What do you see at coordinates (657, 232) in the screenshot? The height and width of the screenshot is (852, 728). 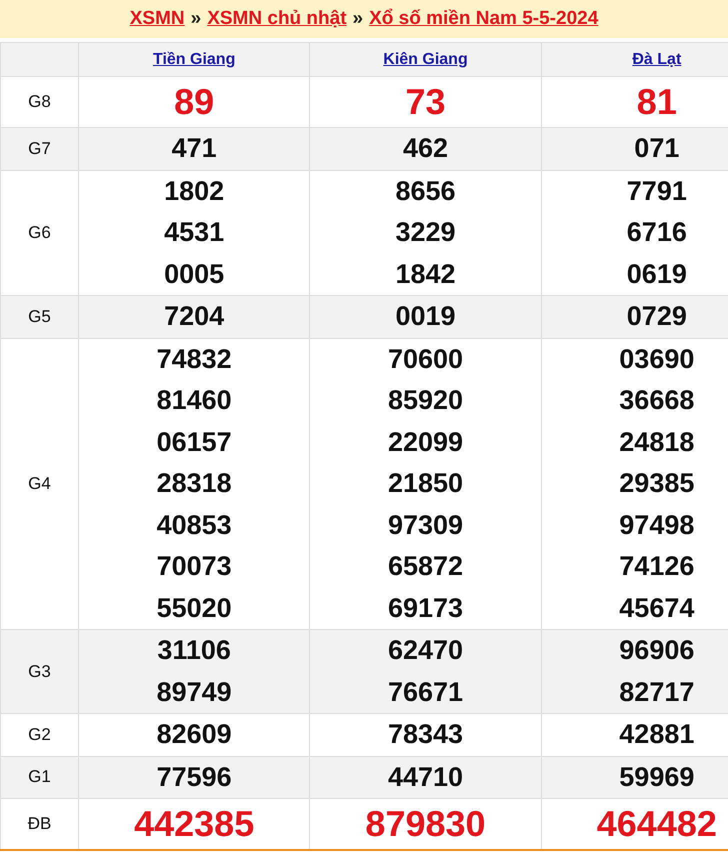 I see `result-number: 6716` at bounding box center [657, 232].